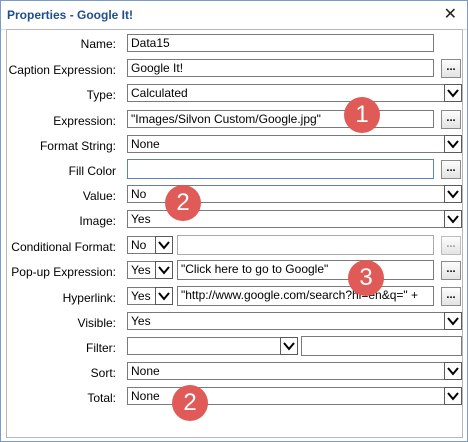  What do you see at coordinates (183, 203) in the screenshot?
I see `callout-badge-2: 2` at bounding box center [183, 203].